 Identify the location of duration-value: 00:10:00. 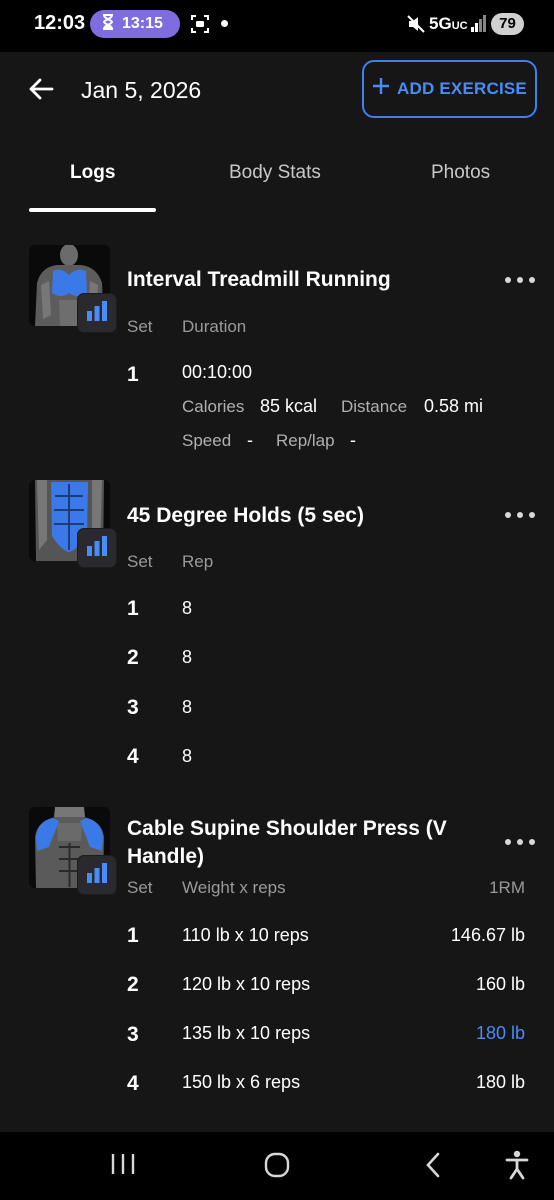
(217, 372).